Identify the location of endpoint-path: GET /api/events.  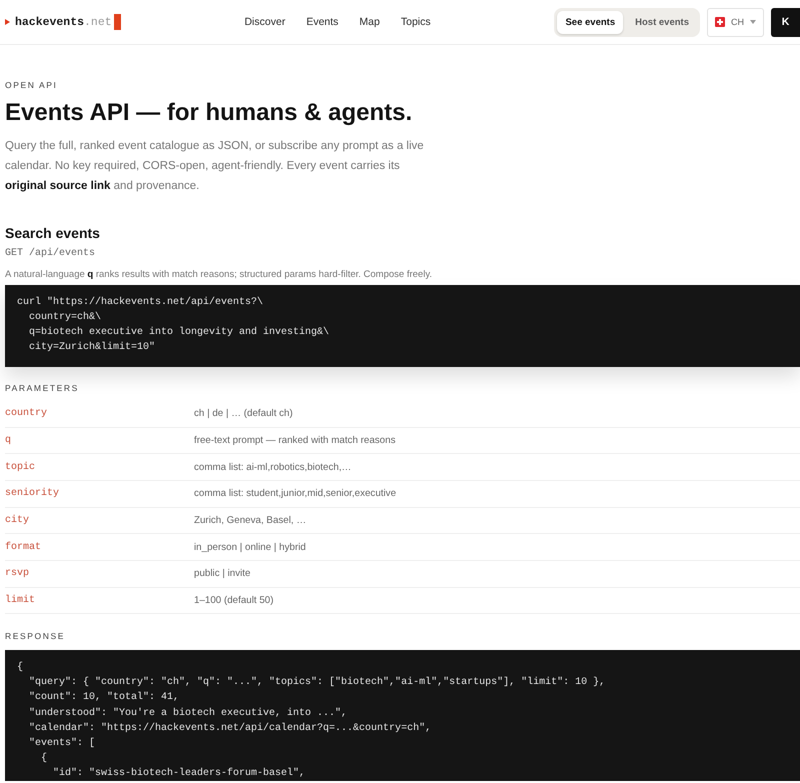
(50, 254).